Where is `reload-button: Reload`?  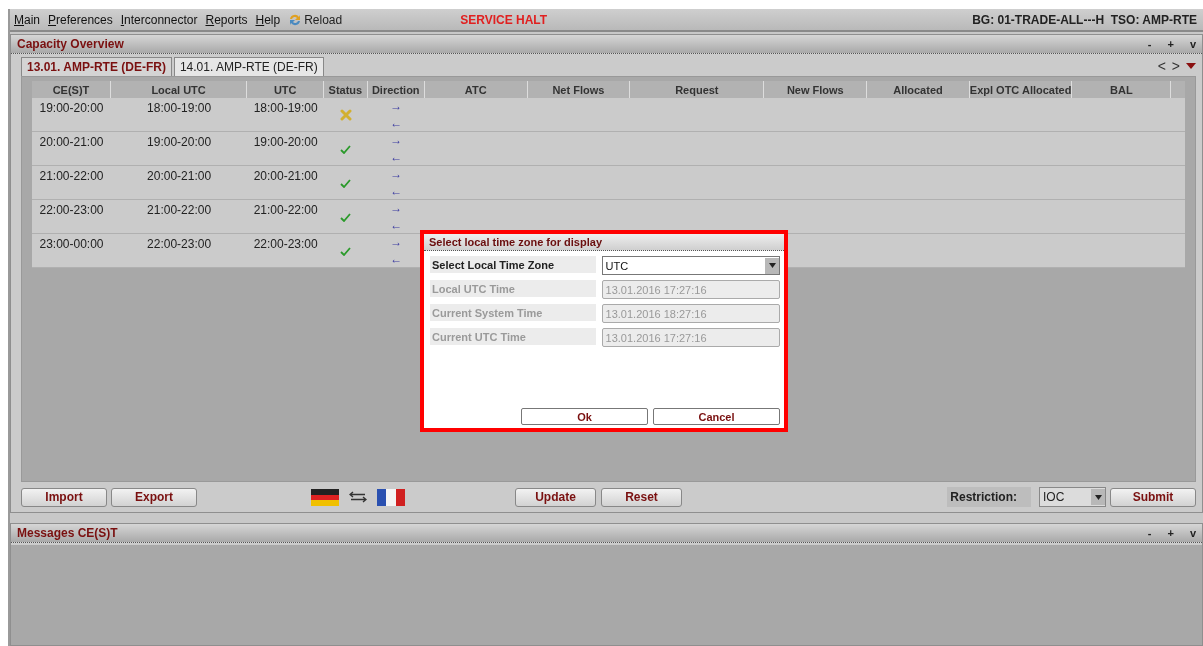 reload-button: Reload is located at coordinates (315, 19).